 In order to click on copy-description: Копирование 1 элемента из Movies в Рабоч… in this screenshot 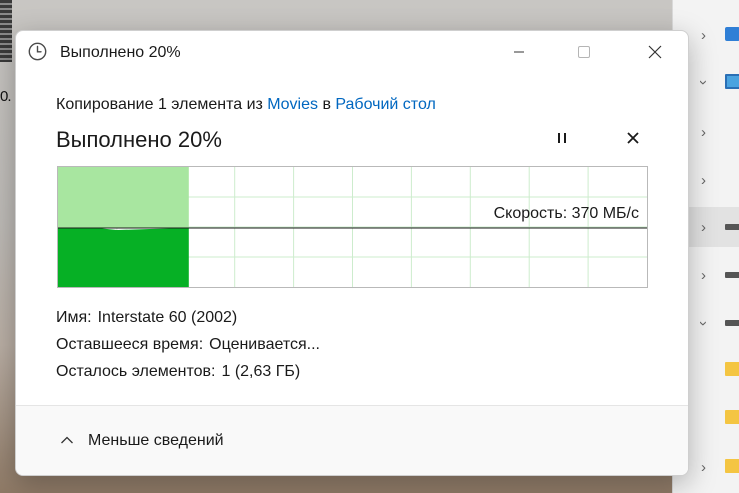, I will do `click(246, 105)`.